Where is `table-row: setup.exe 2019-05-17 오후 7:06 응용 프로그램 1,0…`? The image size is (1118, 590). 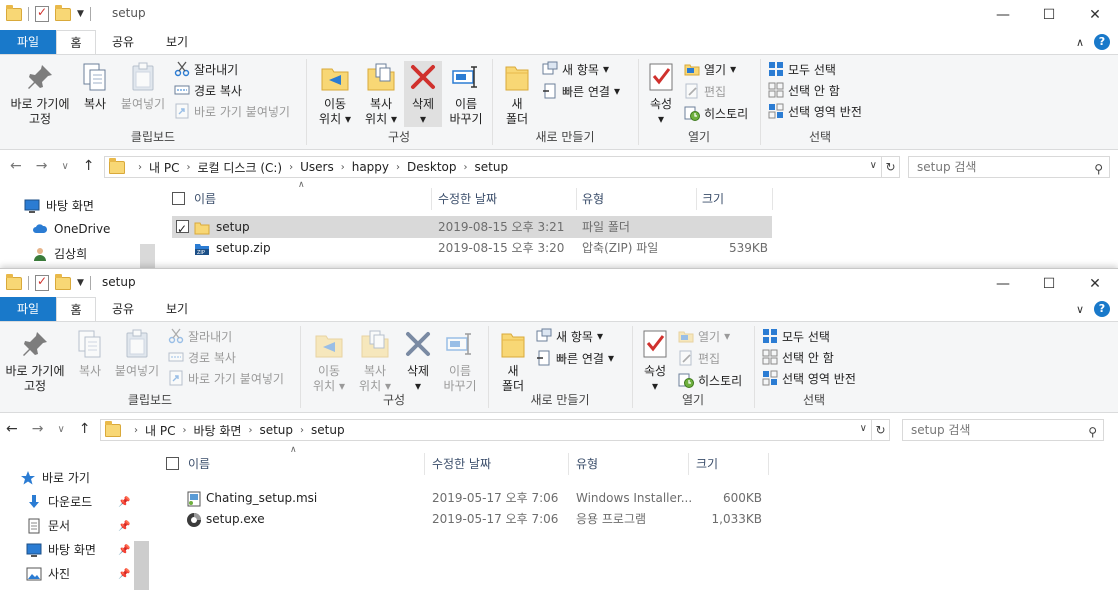 table-row: setup.exe 2019-05-17 오후 7:06 응용 프로그램 1,0… is located at coordinates (466, 519).